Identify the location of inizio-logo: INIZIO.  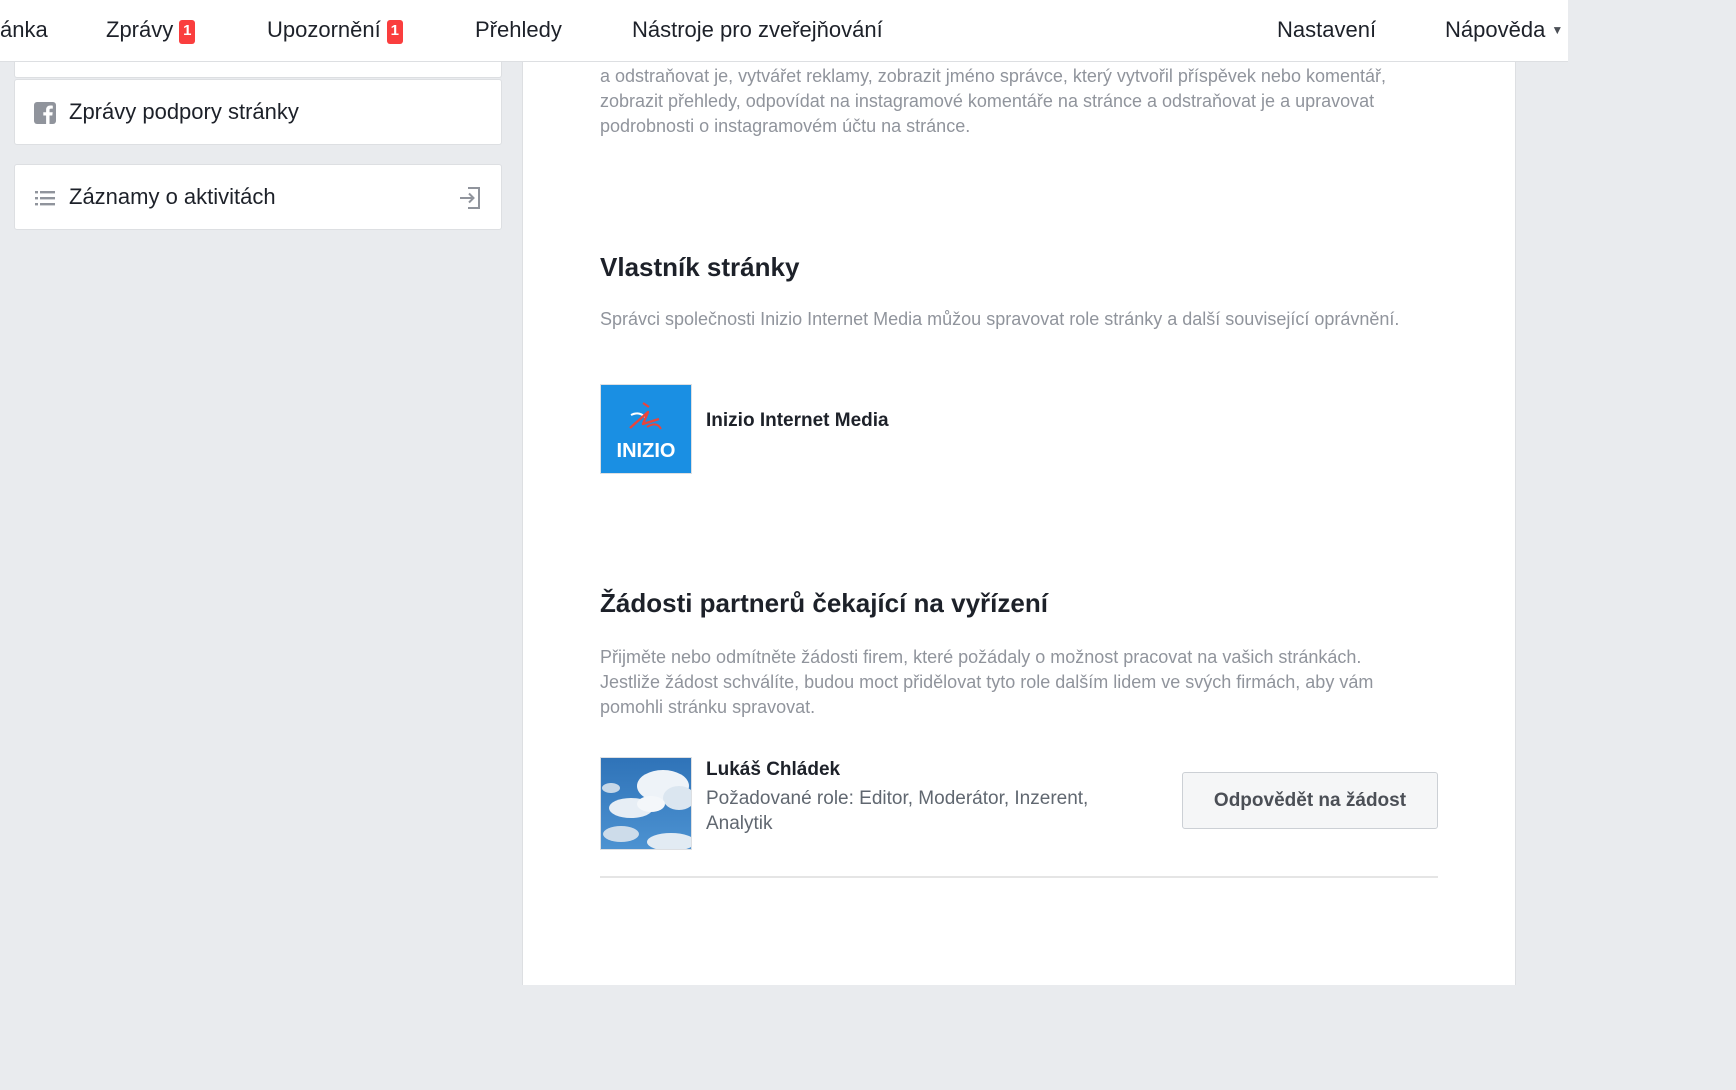
(646, 429).